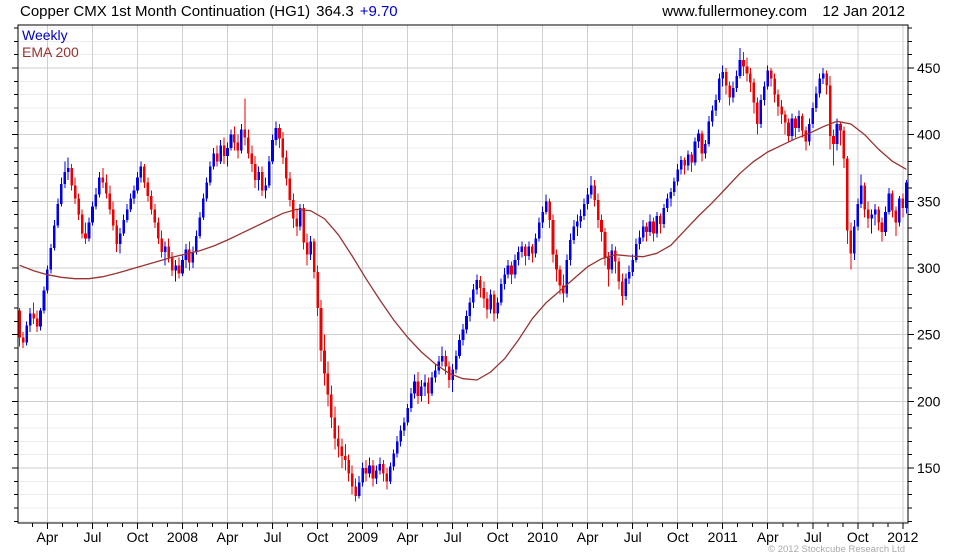 The width and height of the screenshot is (960, 560). I want to click on y-axis-label: 150, so click(929, 468).